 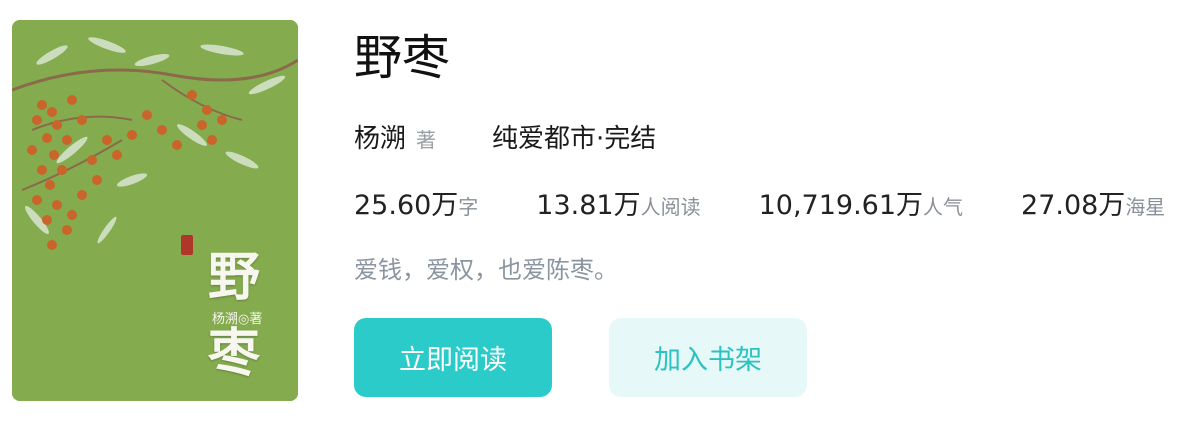 I want to click on stat-unit: 人气, so click(x=943, y=207).